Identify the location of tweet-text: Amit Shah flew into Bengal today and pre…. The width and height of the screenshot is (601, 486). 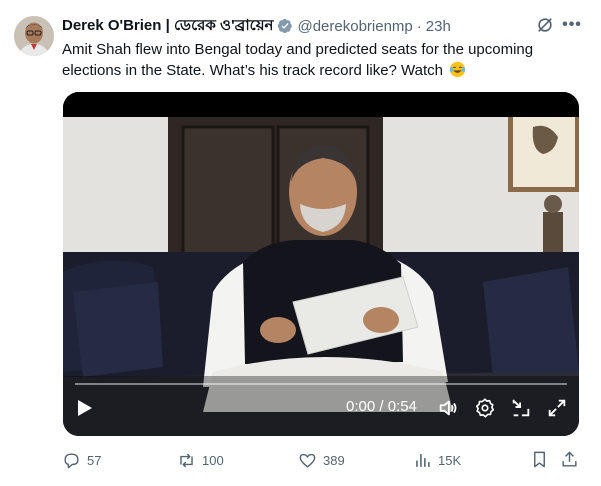
(322, 60).